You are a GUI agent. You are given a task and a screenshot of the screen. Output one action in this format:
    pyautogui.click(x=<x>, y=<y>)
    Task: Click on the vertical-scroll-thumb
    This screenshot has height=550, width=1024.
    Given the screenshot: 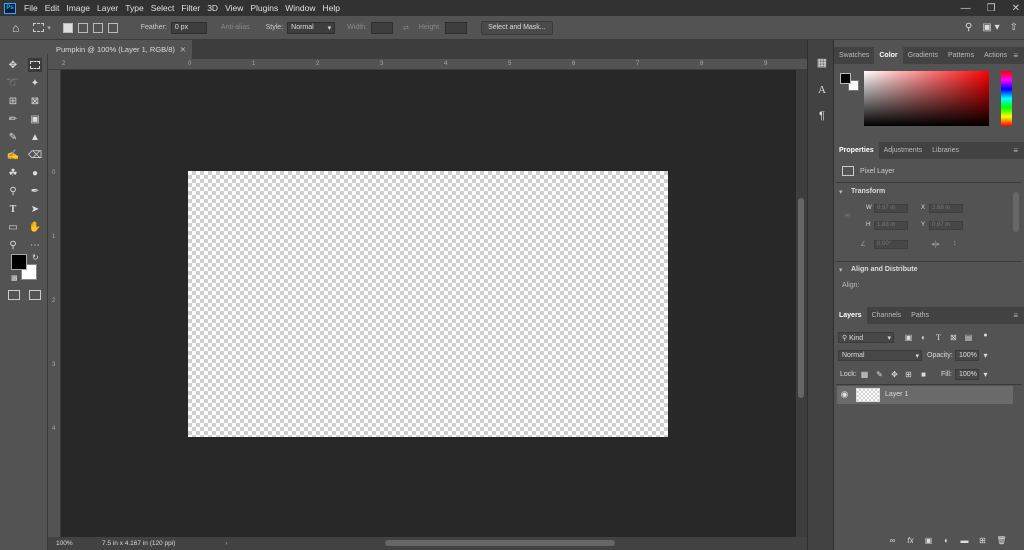 What is the action you would take?
    pyautogui.click(x=801, y=298)
    